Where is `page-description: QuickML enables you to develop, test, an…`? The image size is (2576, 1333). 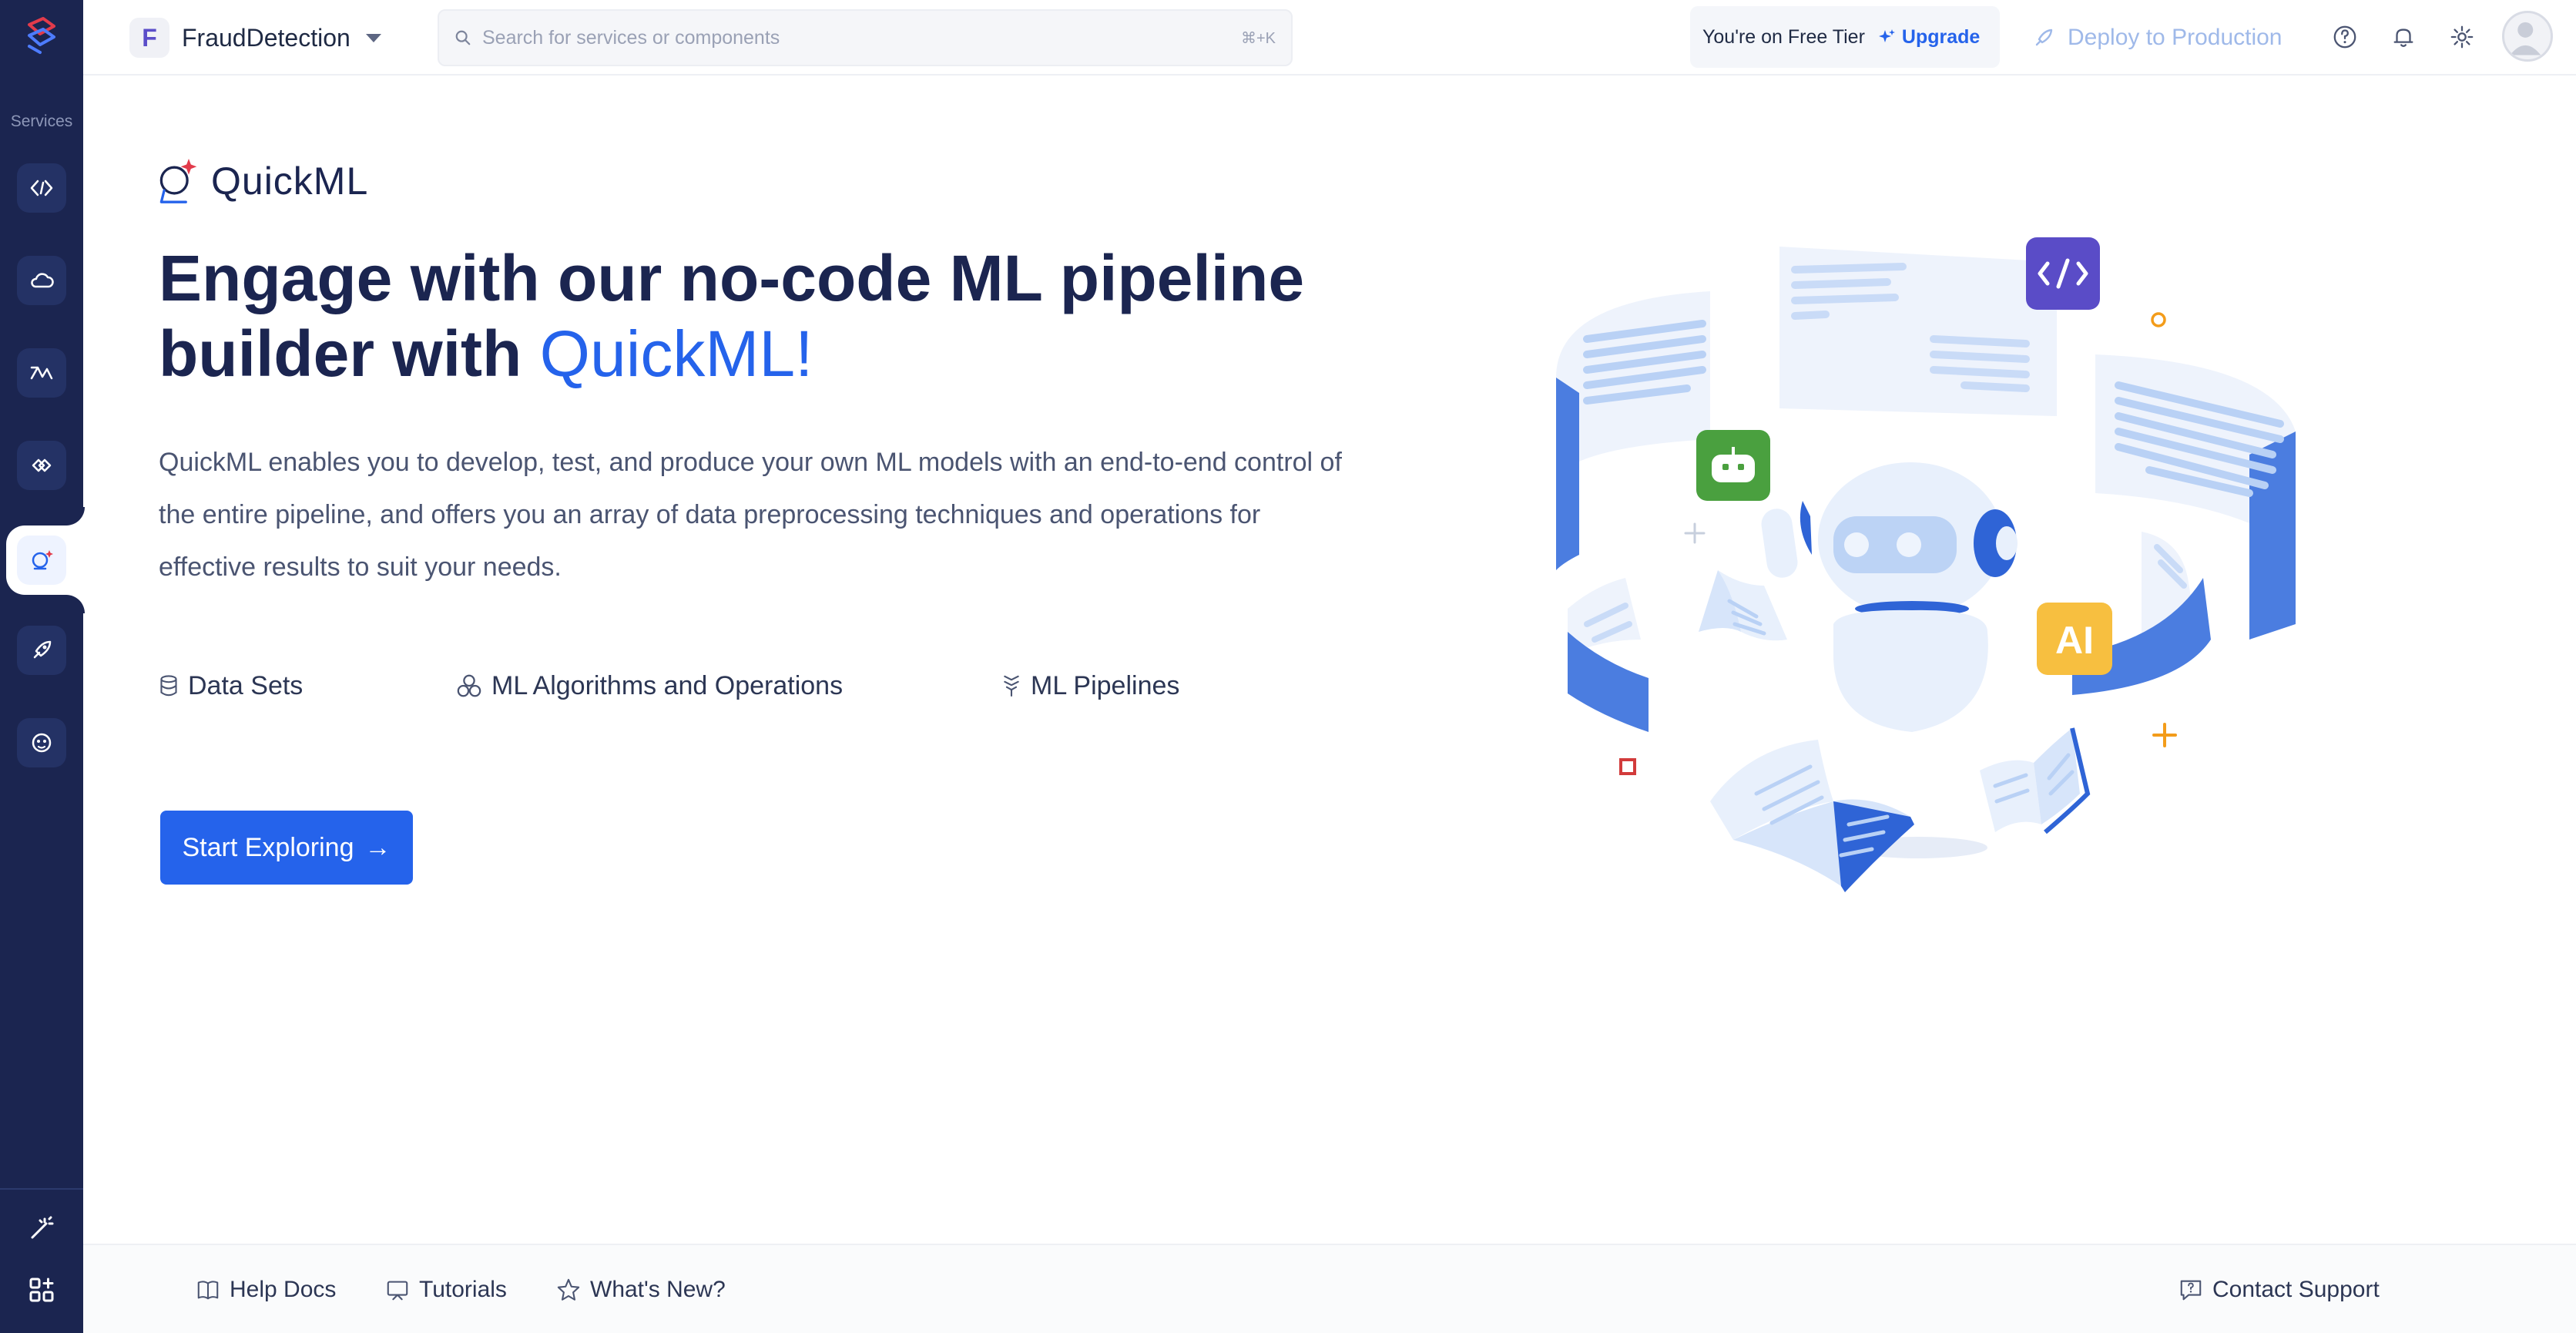
page-description: QuickML enables you to develop, test, an… is located at coordinates (750, 515).